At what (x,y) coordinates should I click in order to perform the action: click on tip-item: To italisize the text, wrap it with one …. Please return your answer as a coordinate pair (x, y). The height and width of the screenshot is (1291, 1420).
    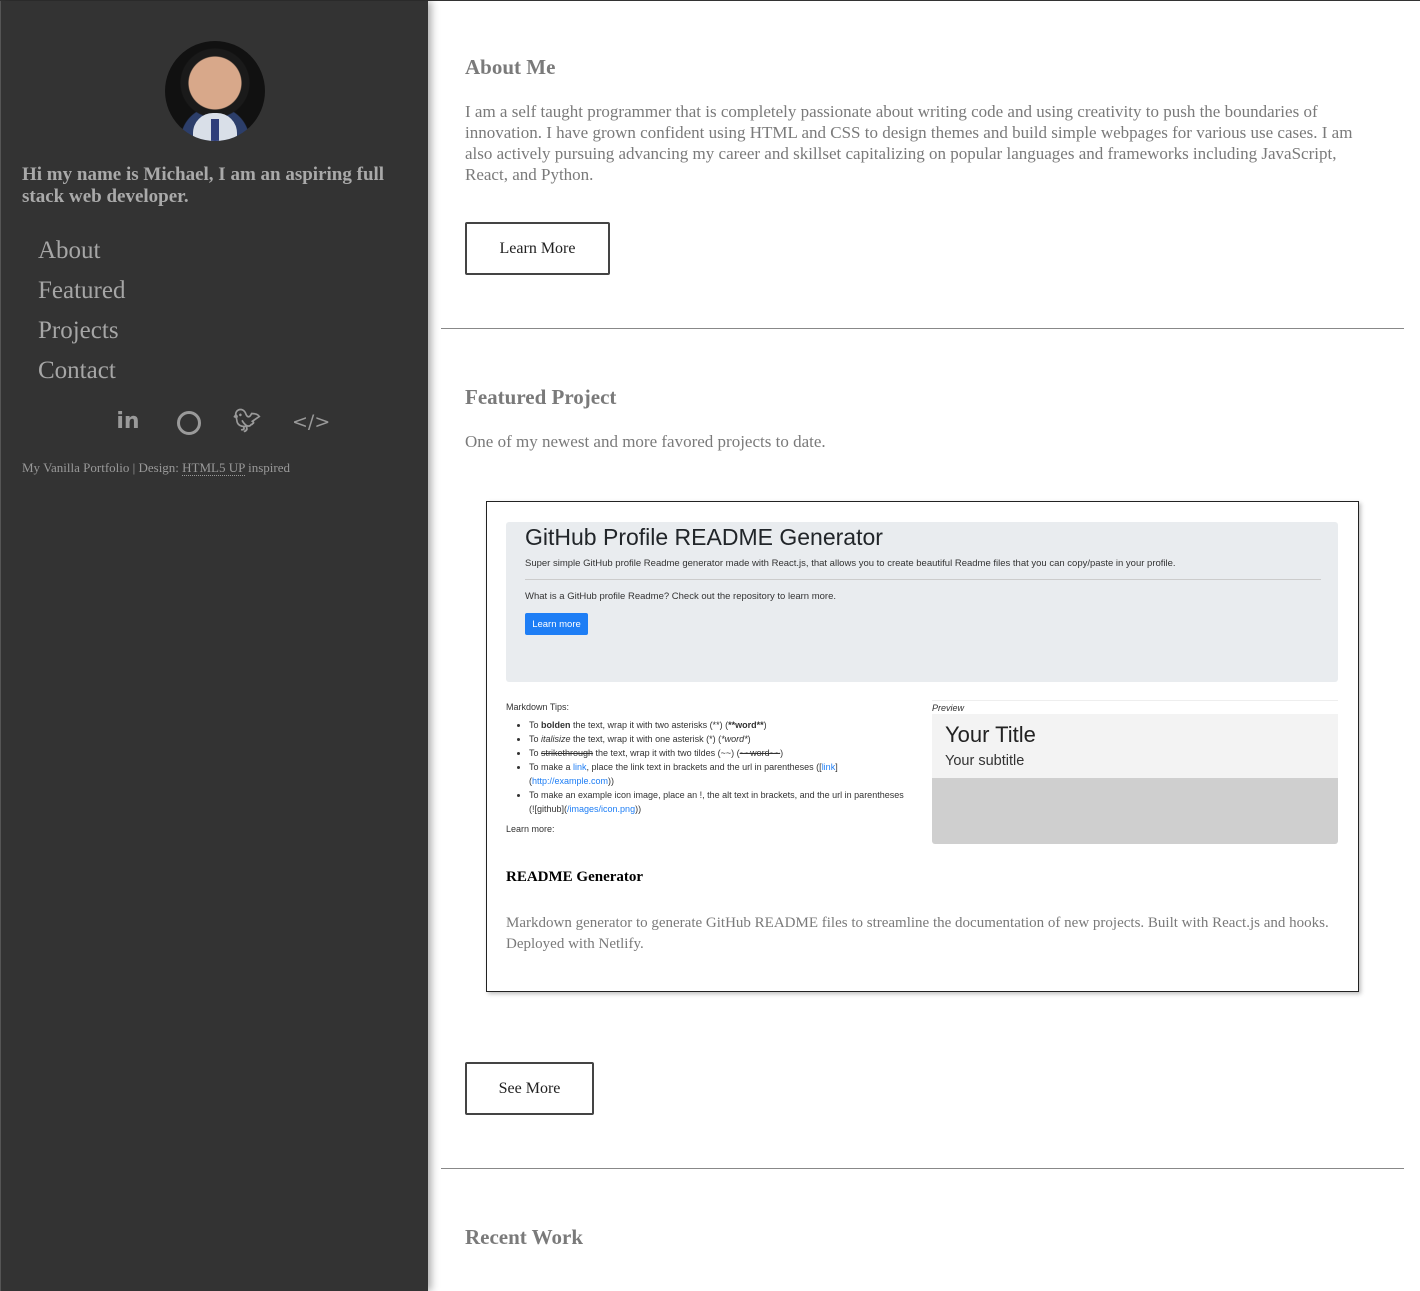
    Looking at the image, I should click on (717, 739).